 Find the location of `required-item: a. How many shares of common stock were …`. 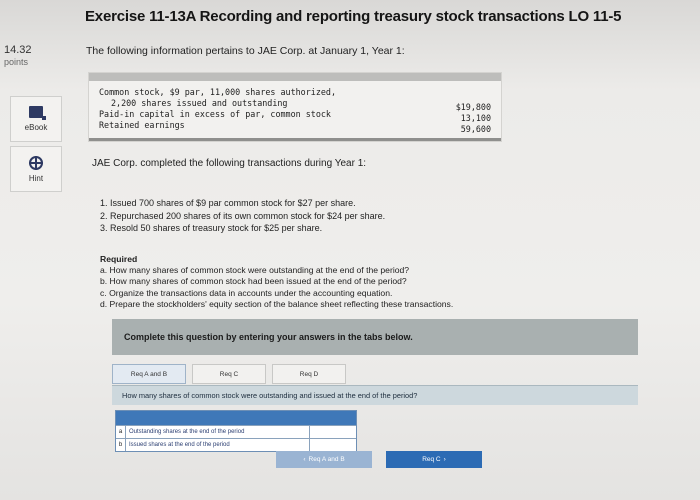

required-item: a. How many shares of common stock were … is located at coordinates (255, 270).